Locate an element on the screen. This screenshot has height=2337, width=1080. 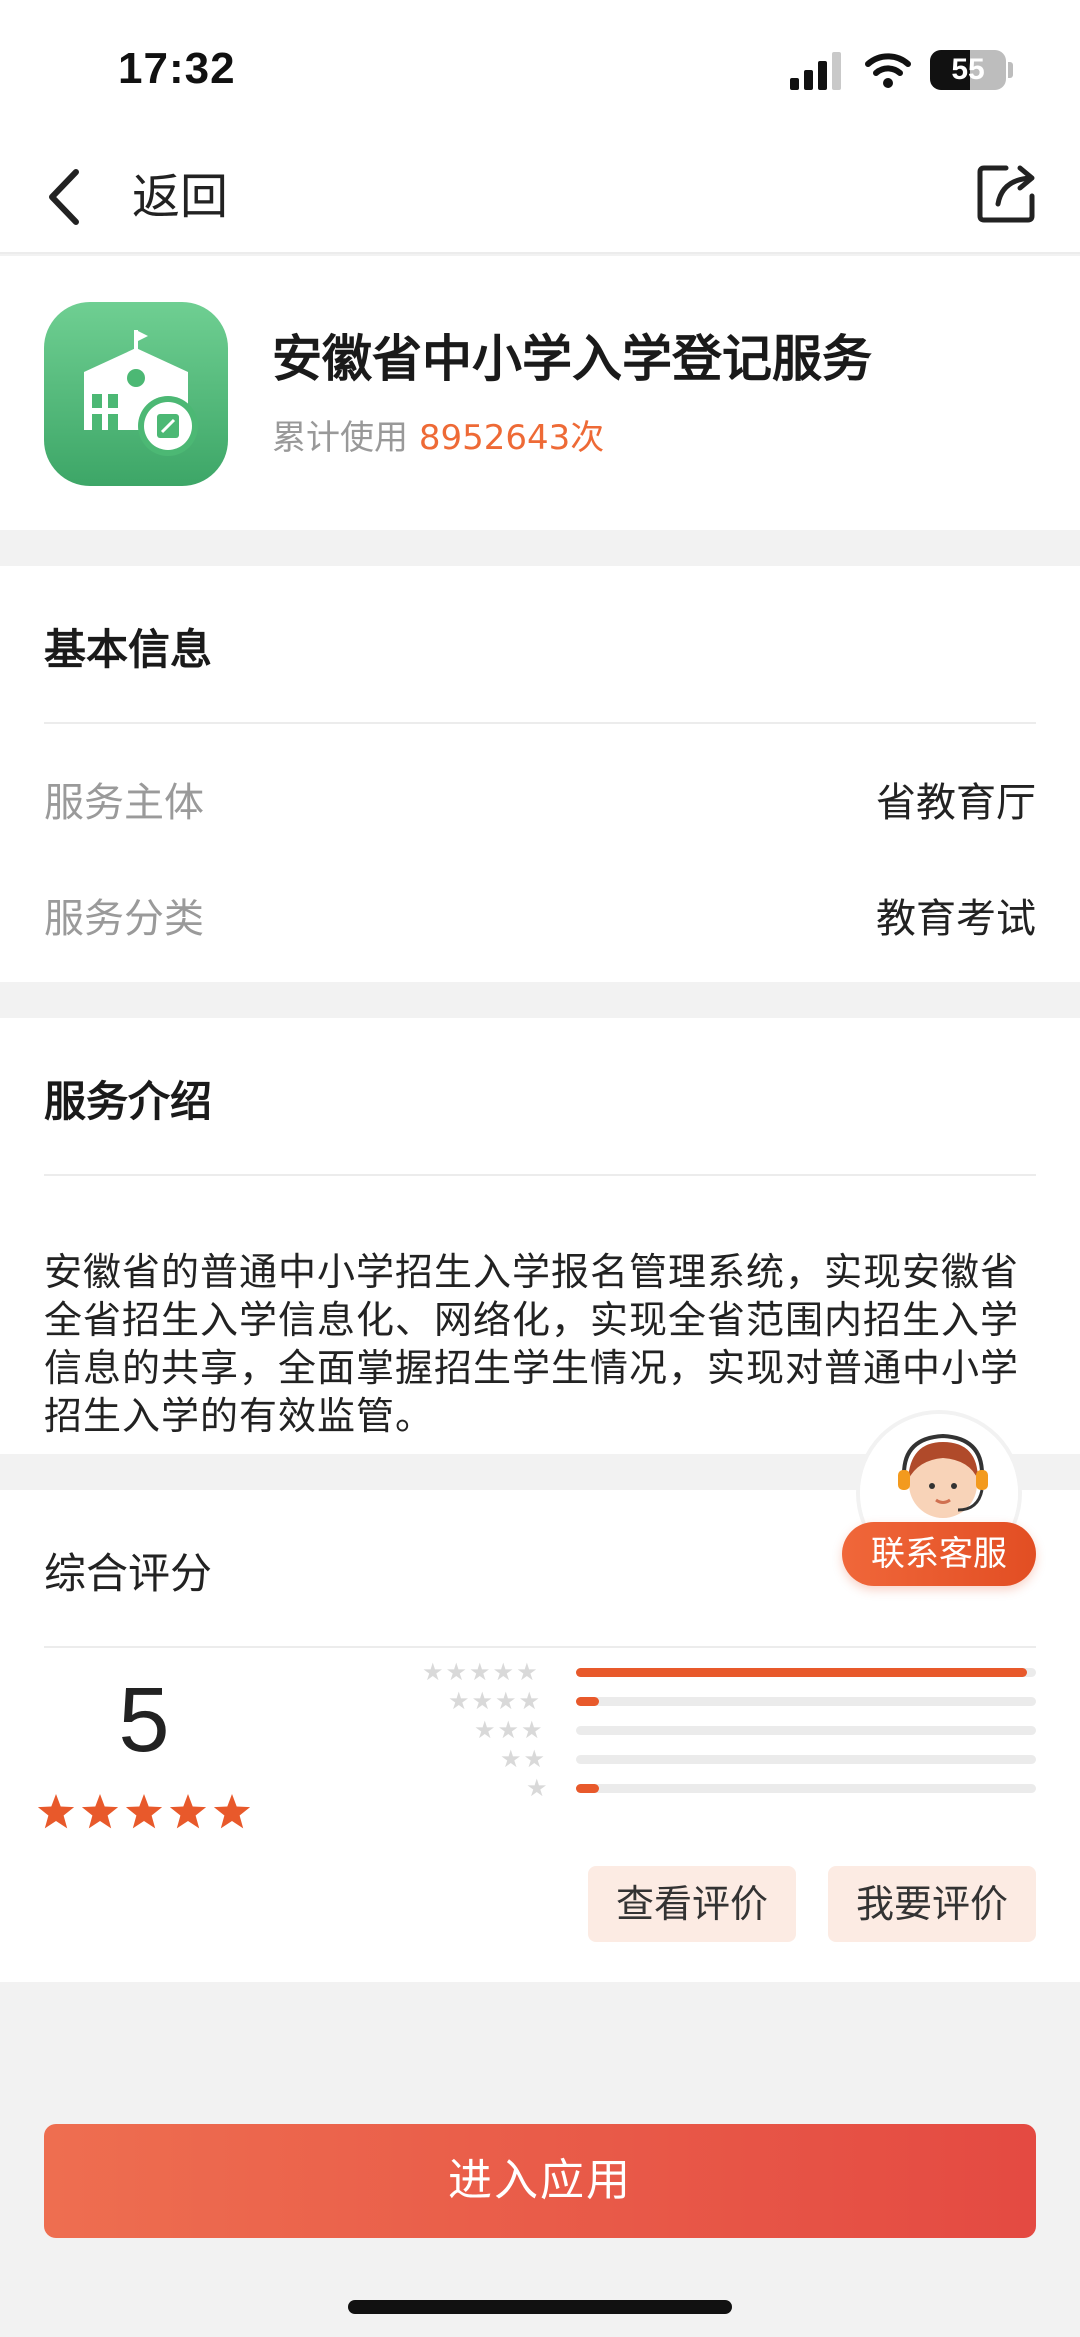
rating-bar-4-star: ★★★★ is located at coordinates (730, 1703).